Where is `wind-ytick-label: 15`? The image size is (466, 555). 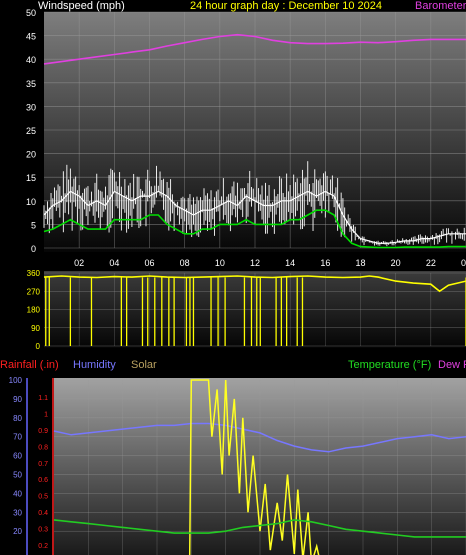 wind-ytick-label: 15 is located at coordinates (31, 178).